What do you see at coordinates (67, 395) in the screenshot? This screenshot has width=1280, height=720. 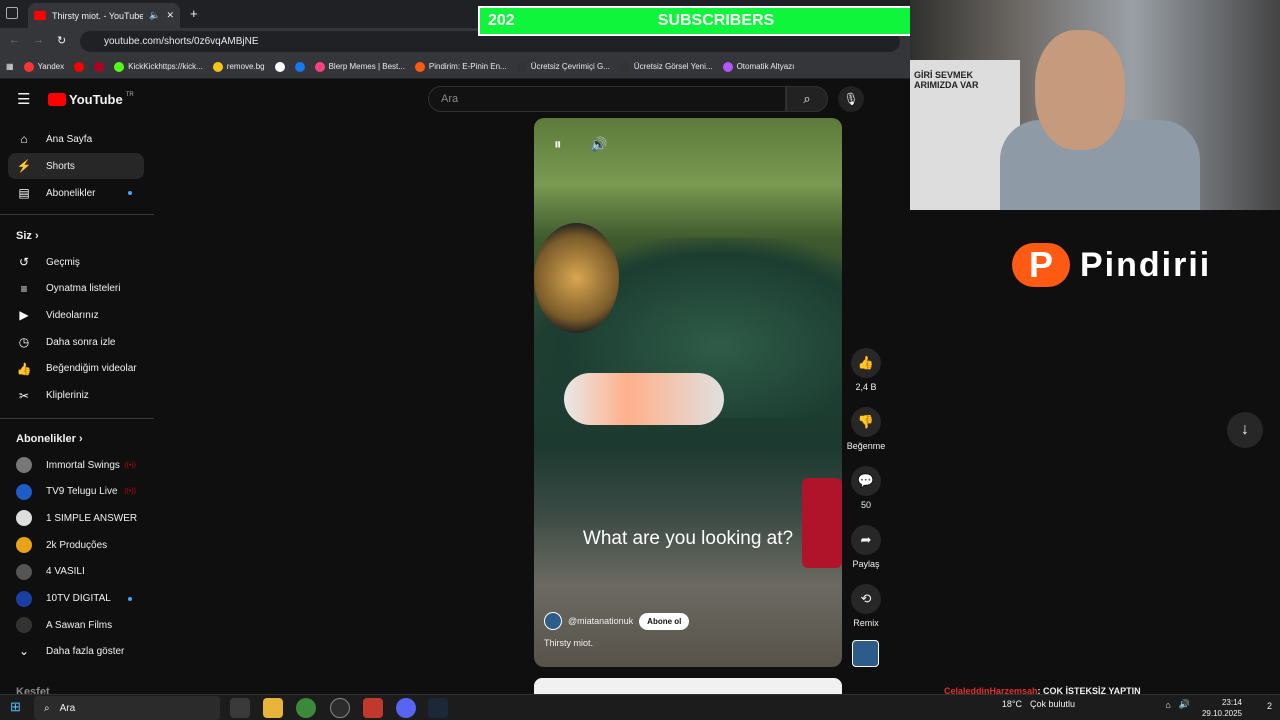 I see `sidebar-item-label: Klipleriniz` at bounding box center [67, 395].